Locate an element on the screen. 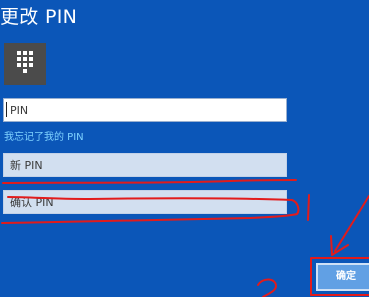 This screenshot has height=297, width=369. annotation-arrow is located at coordinates (351, 223).